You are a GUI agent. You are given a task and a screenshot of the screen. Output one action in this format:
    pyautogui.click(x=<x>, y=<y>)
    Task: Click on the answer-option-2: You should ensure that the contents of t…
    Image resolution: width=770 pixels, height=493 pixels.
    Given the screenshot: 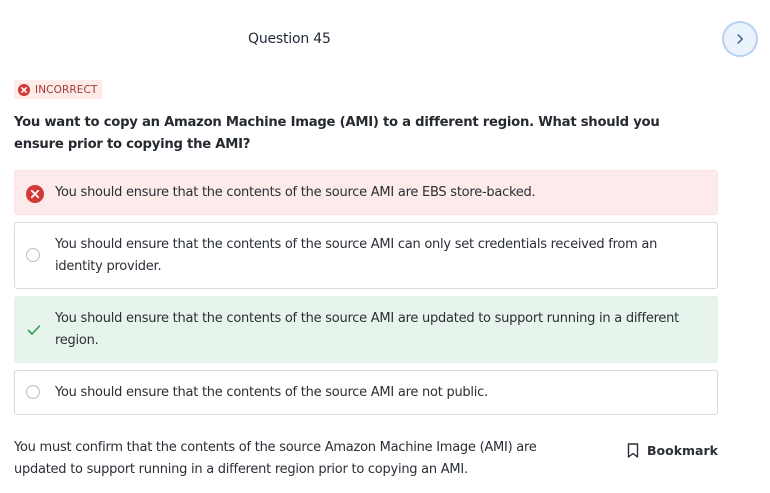 What is the action you would take?
    pyautogui.click(x=366, y=255)
    